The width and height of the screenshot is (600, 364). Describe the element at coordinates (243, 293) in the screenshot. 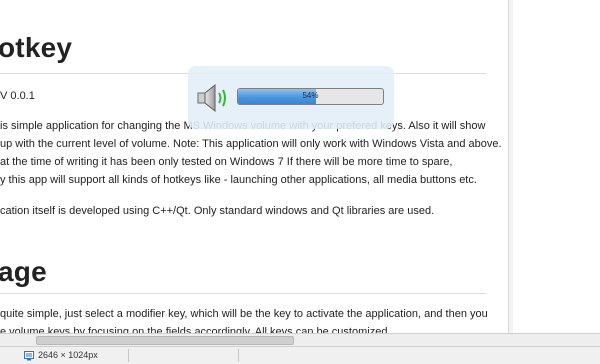

I see `heading-rule` at that location.